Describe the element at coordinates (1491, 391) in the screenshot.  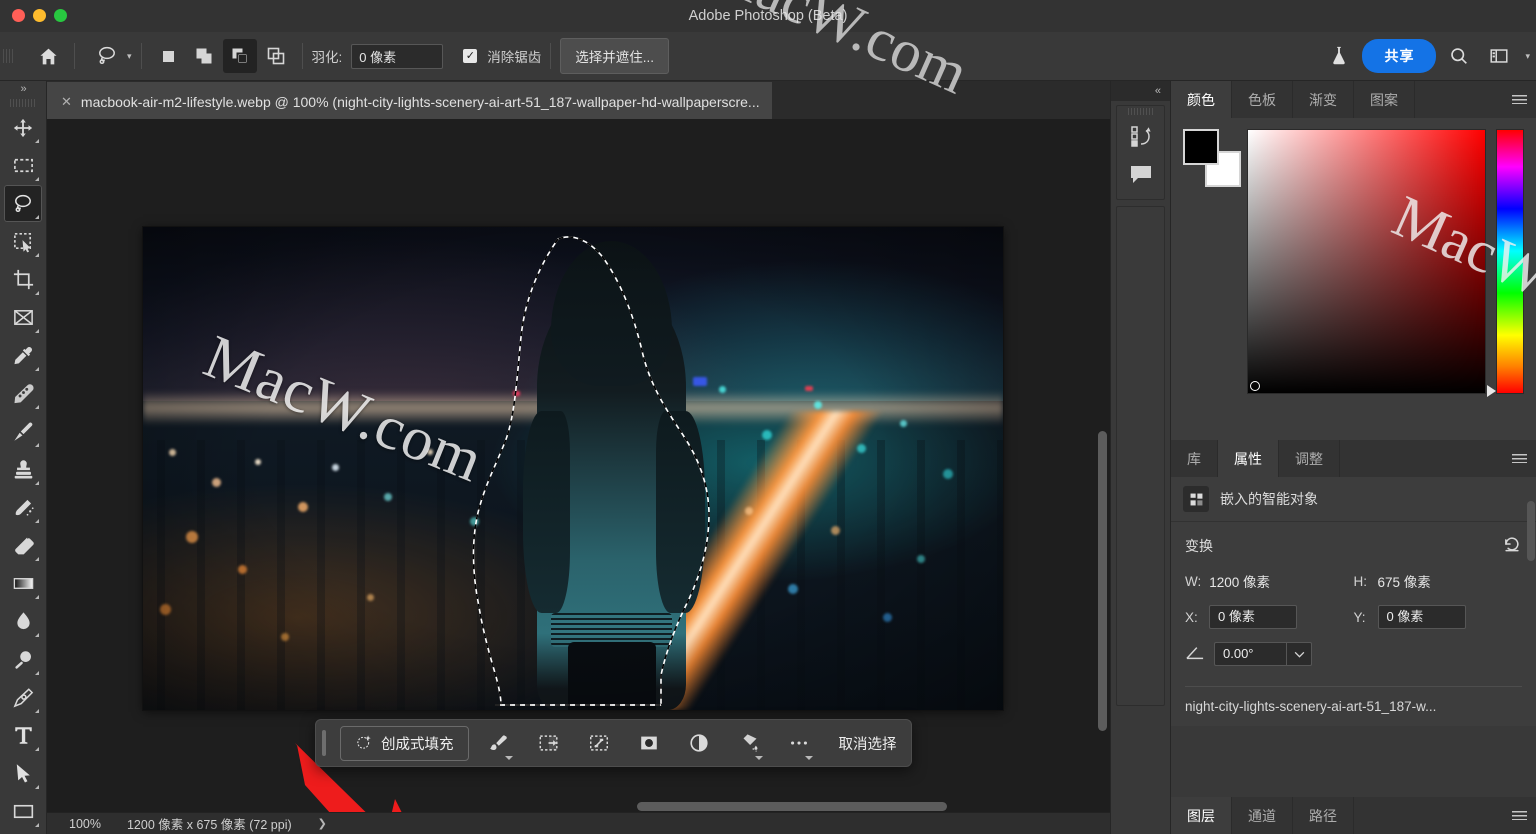
I see `hue-slider-marker` at that location.